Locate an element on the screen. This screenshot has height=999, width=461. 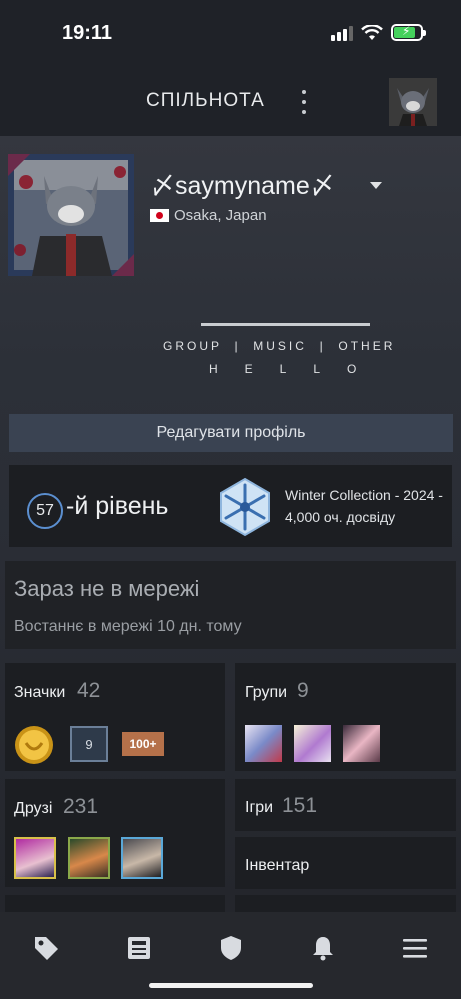
friends-count: 231 is located at coordinates (81, 806).